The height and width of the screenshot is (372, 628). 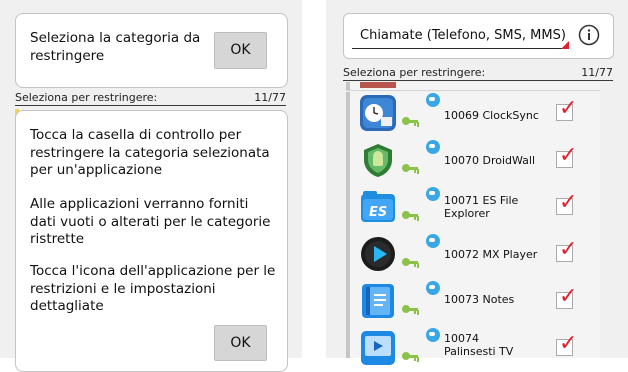 I want to click on app-name: 10072 MX Player, so click(x=491, y=254).